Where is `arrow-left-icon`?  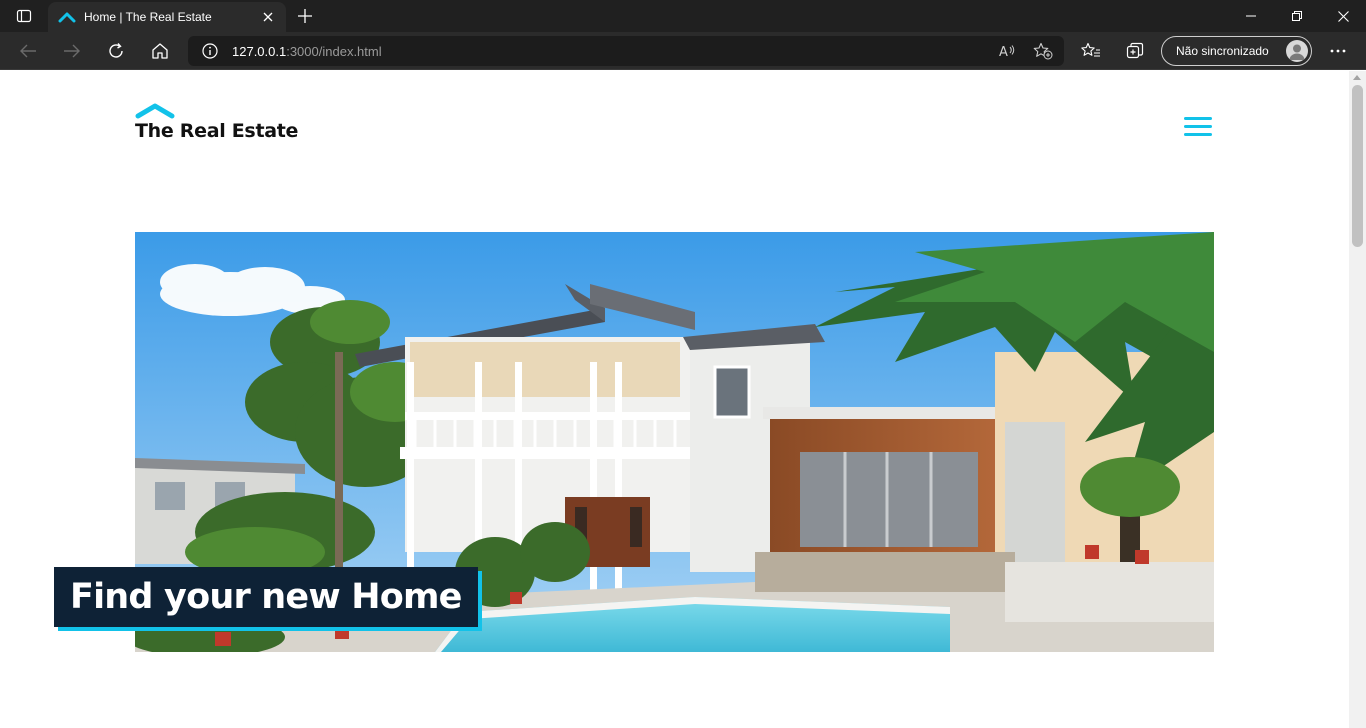
arrow-left-icon is located at coordinates (28, 51).